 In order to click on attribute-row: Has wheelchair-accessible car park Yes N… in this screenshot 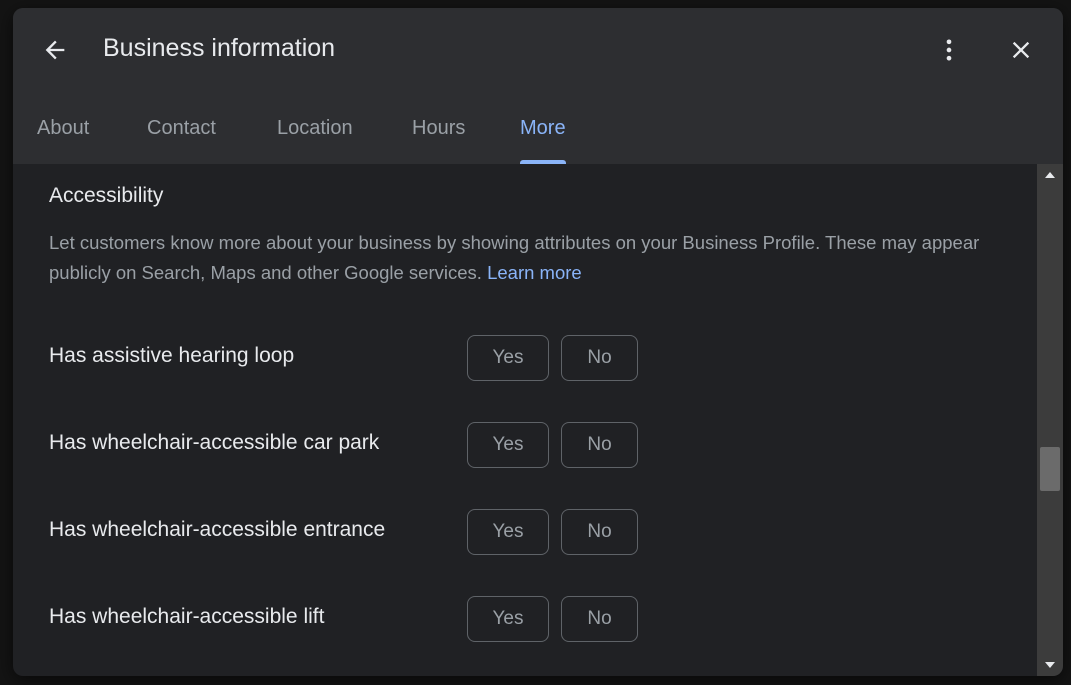, I will do `click(369, 446)`.